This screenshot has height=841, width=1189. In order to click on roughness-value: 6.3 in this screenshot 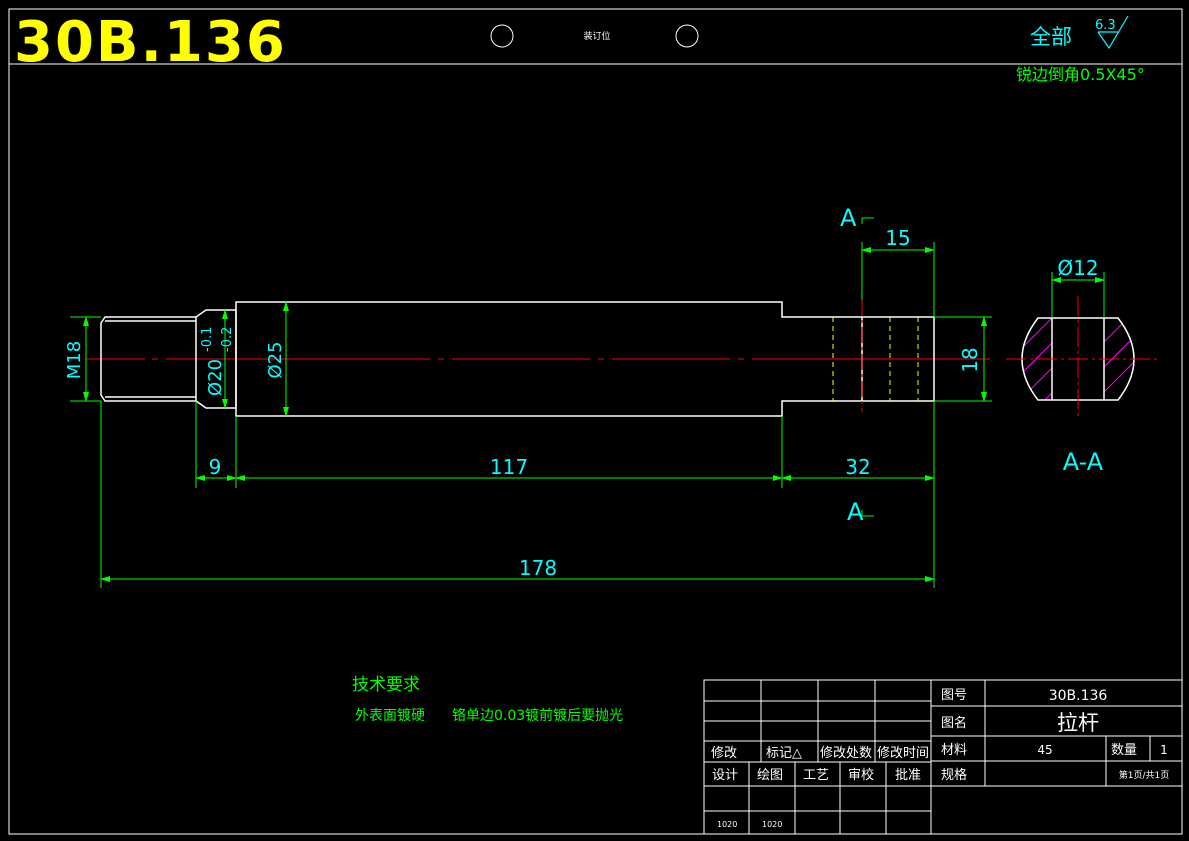, I will do `click(1105, 25)`.